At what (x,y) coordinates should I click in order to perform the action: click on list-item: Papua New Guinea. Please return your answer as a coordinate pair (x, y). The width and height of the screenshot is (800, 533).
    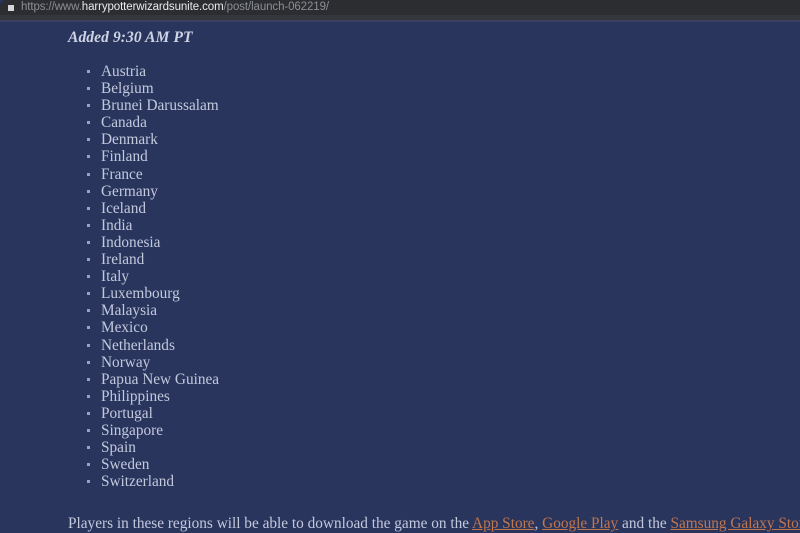
    Looking at the image, I should click on (153, 379).